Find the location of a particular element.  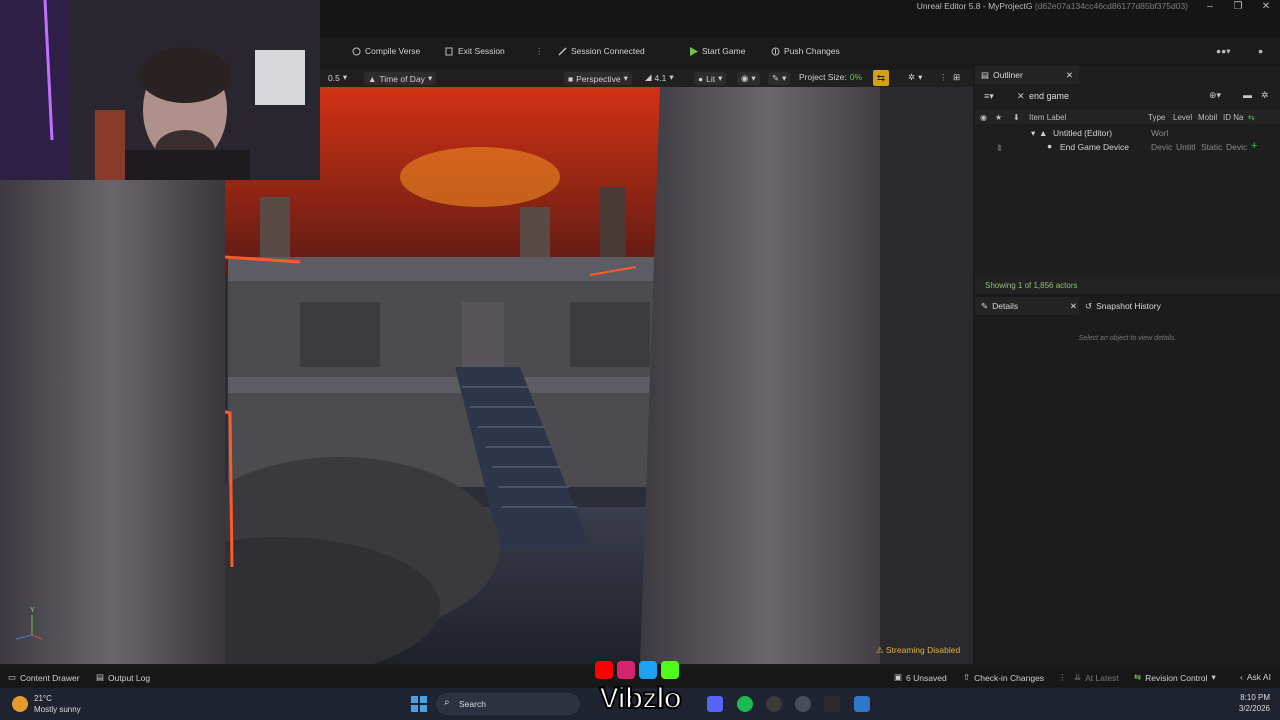

row-level: Untitl is located at coordinates (1186, 147).